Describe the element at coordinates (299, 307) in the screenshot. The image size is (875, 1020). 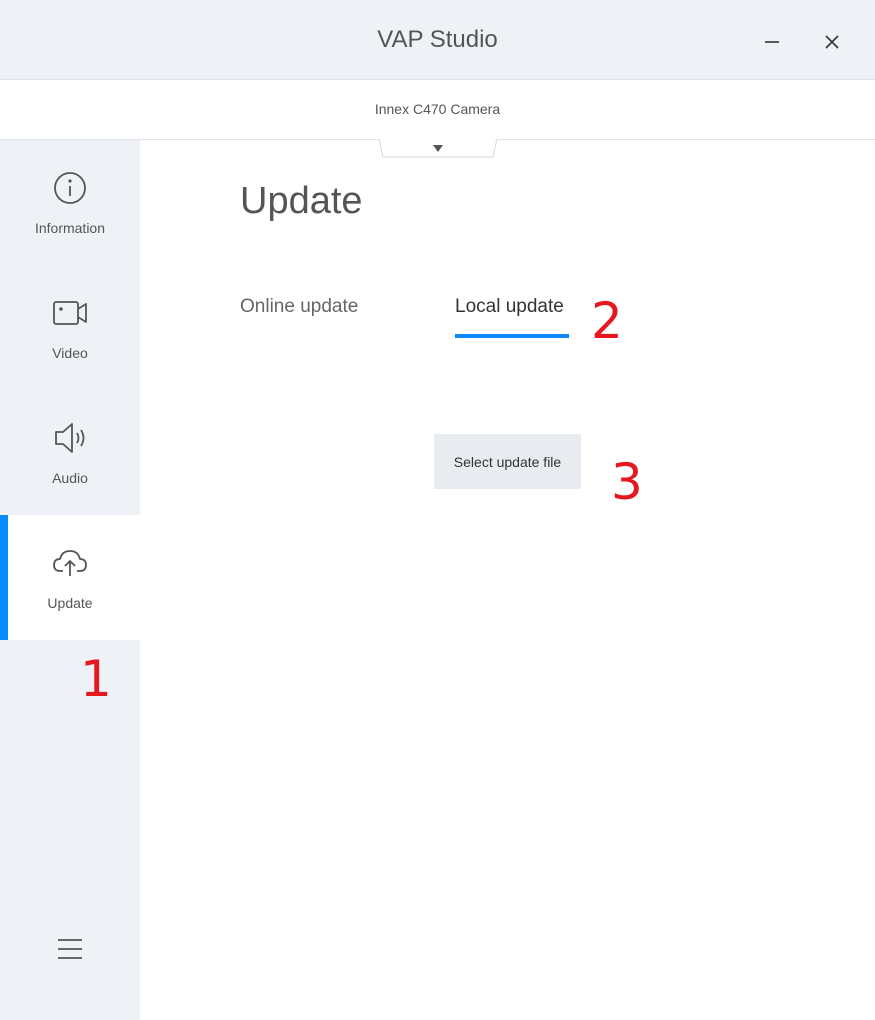
I see `tab-online-update: Online update` at that location.